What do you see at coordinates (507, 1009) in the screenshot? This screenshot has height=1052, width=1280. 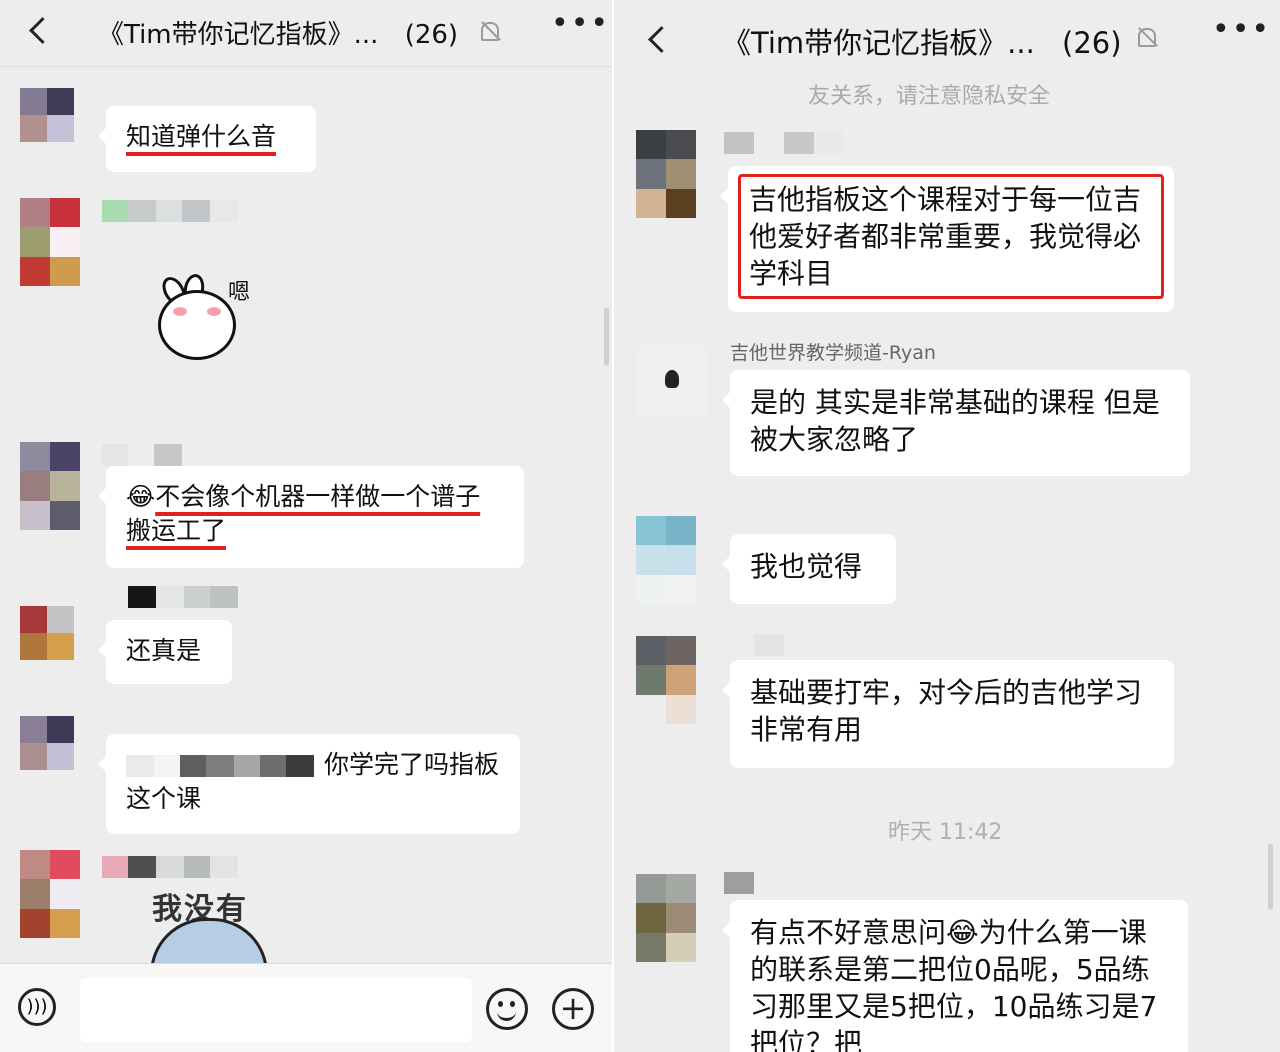 I see `emoji-icon` at bounding box center [507, 1009].